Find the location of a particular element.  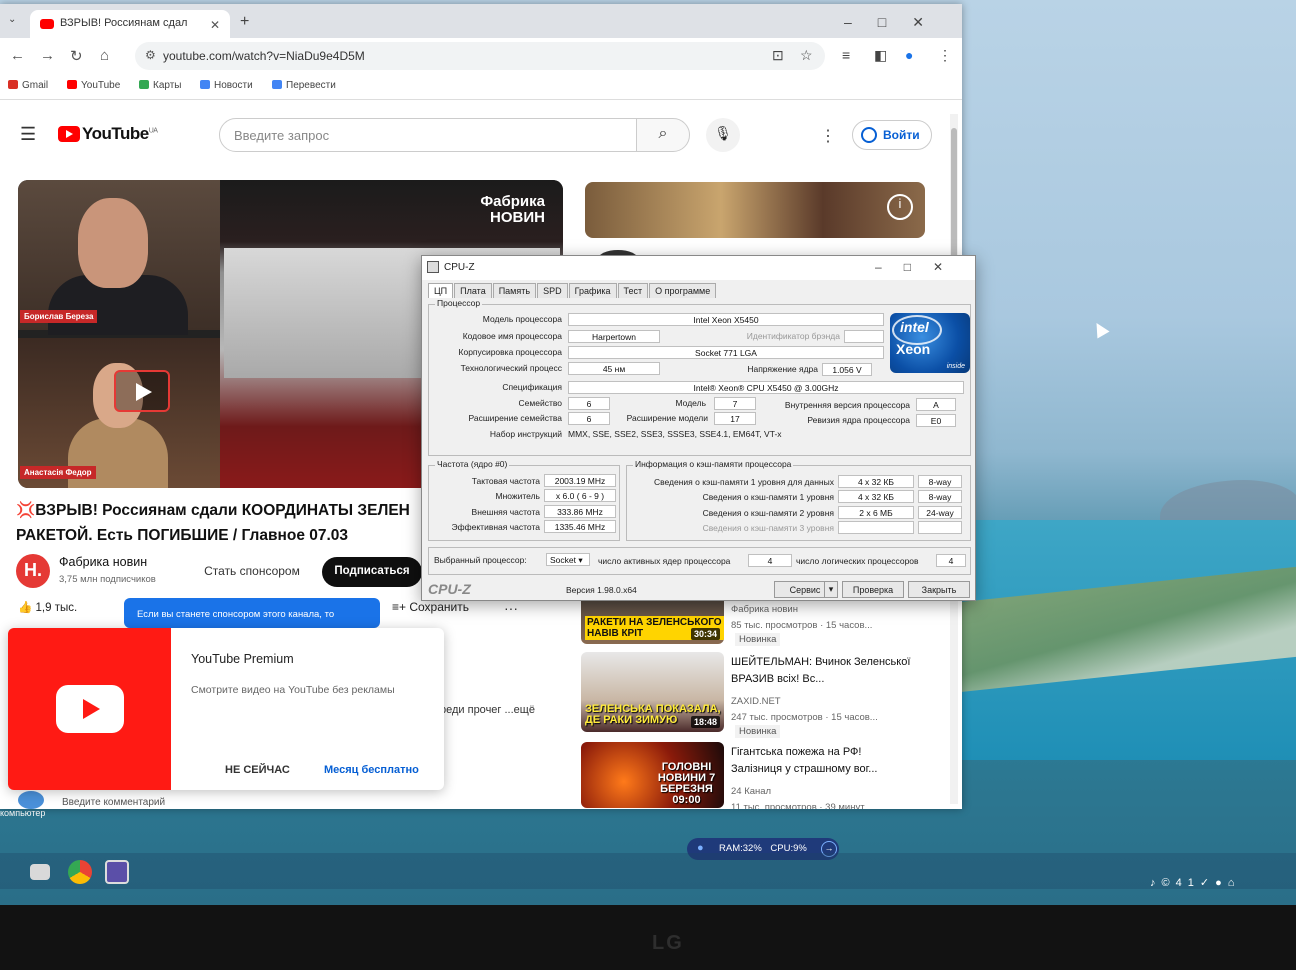

recommendation-thumbnail: ГОЛОВНІ НОВИНИ 7 БЕРЕЗНЯ 09:00 is located at coordinates (652, 775).